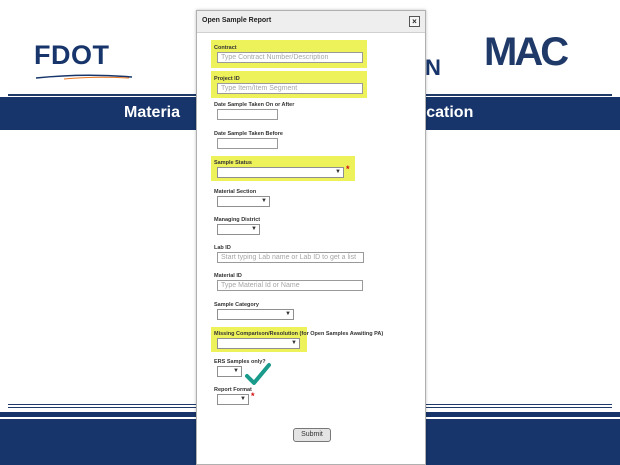 The image size is (620, 465). What do you see at coordinates (238, 229) in the screenshot?
I see `managing-district-select: ▼` at bounding box center [238, 229].